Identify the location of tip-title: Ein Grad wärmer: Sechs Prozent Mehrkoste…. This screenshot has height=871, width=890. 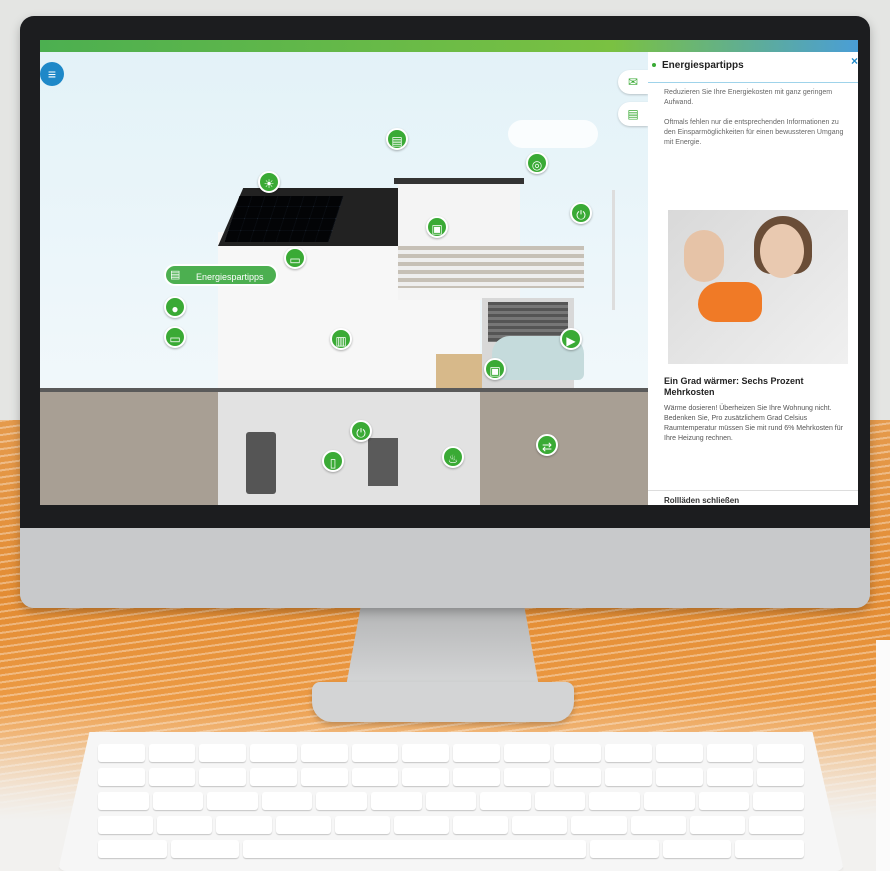
(734, 386).